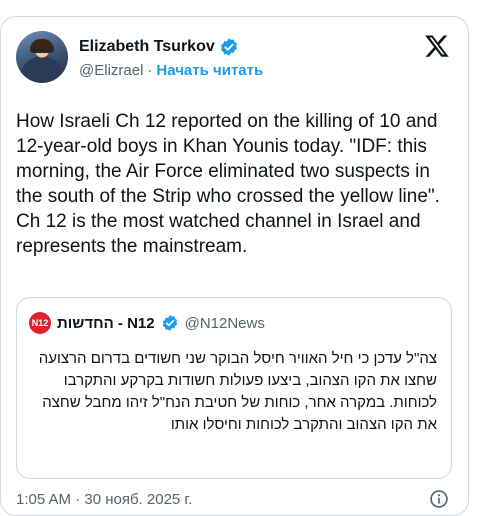 The height and width of the screenshot is (516, 485). What do you see at coordinates (111, 70) in the screenshot?
I see `author-handle: @Elizrael` at bounding box center [111, 70].